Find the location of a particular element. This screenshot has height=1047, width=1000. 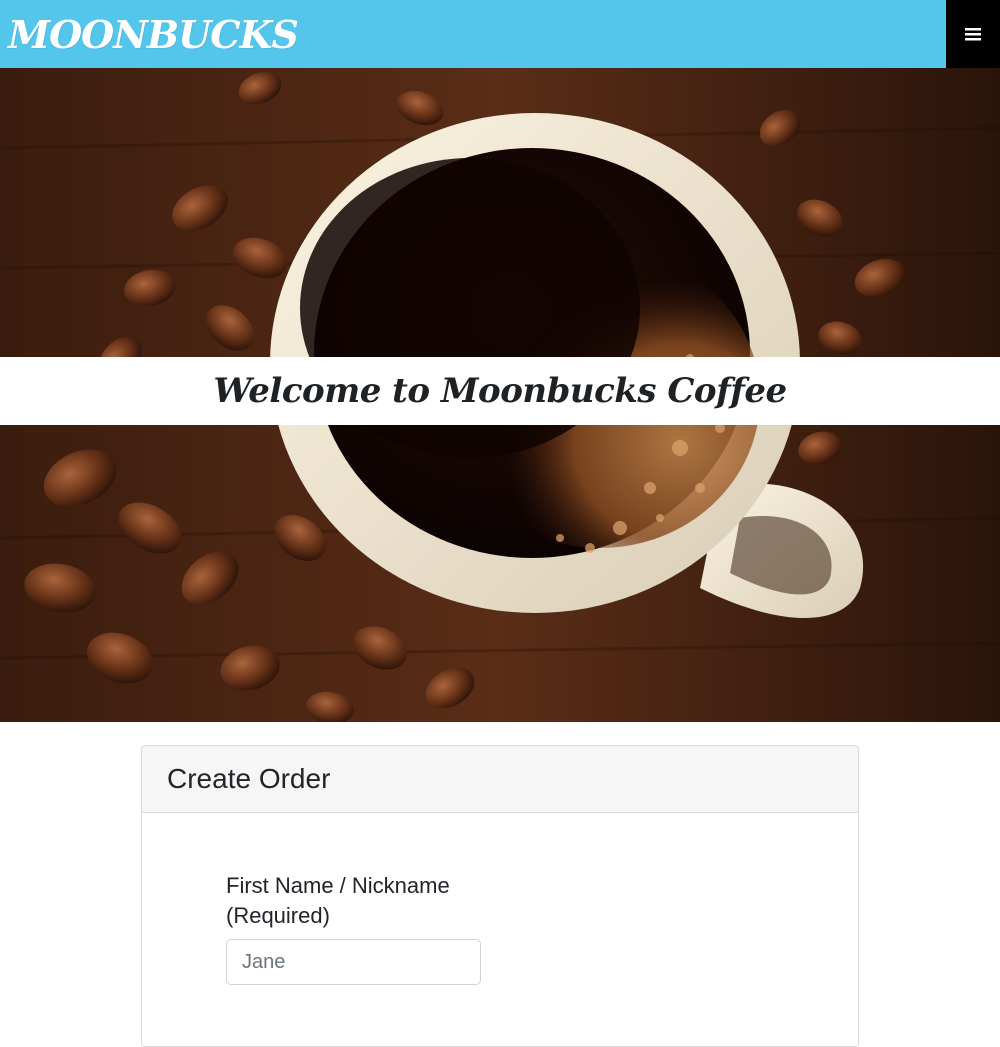

hamburger-menu-icon is located at coordinates (973, 34).